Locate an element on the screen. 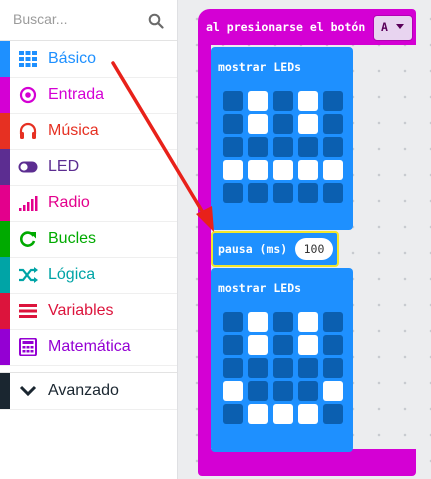 This screenshot has width=431, height=479. category-entrada: Entrada is located at coordinates (88, 95).